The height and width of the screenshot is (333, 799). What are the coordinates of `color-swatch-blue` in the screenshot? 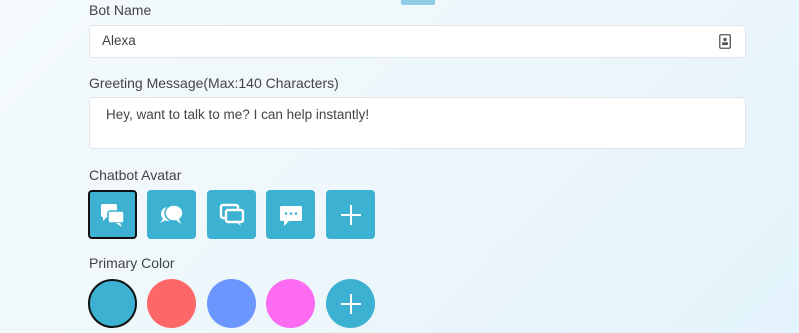 It's located at (231, 303).